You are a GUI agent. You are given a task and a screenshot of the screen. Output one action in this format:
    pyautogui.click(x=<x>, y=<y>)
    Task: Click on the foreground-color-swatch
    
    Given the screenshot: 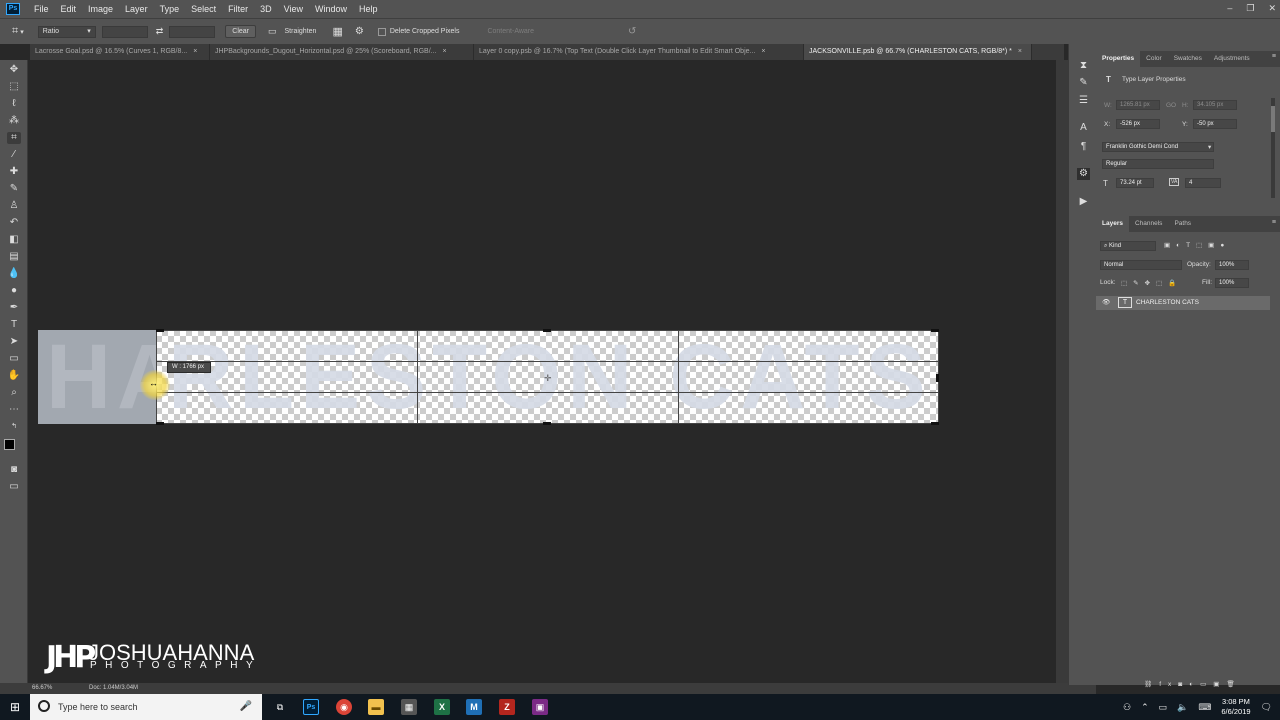 What is the action you would take?
    pyautogui.click(x=9, y=444)
    